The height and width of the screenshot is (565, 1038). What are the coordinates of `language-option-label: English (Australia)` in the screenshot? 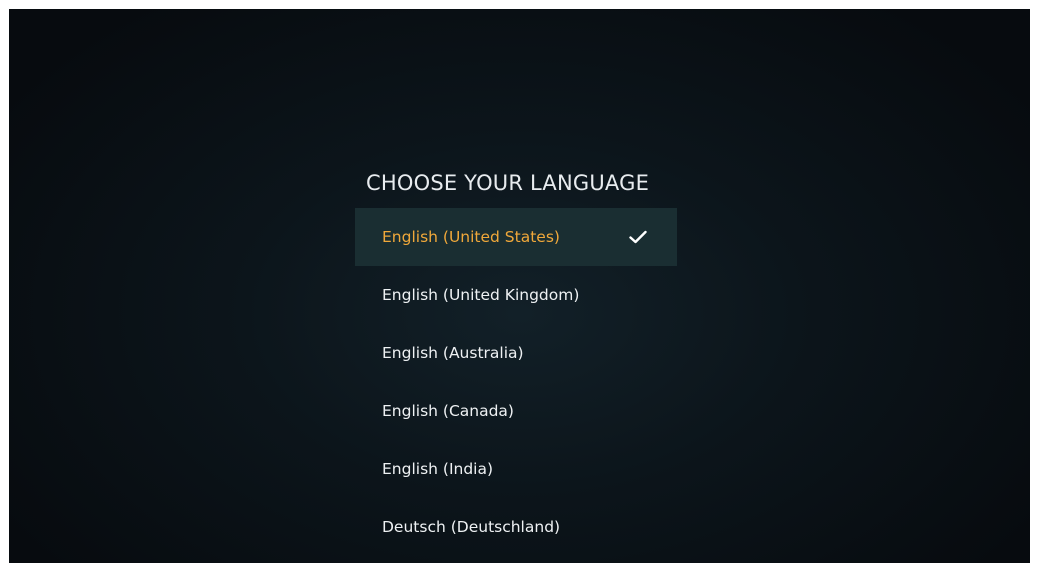 It's located at (453, 353).